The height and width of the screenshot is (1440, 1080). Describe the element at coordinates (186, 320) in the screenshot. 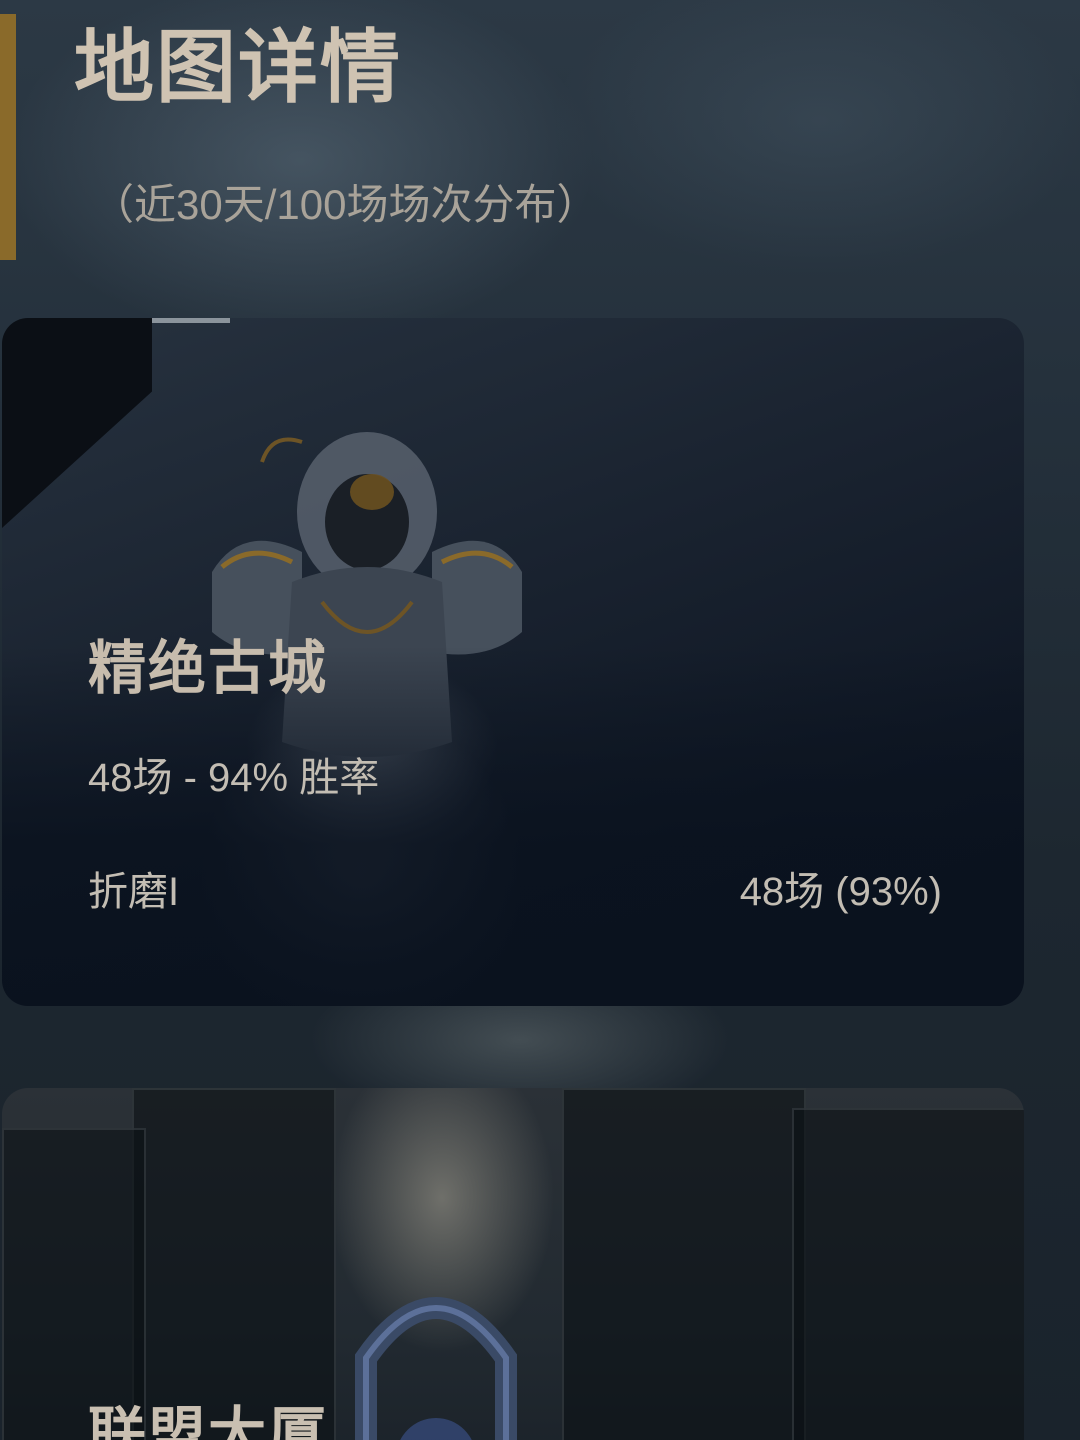

I see `card-tab-marker` at that location.